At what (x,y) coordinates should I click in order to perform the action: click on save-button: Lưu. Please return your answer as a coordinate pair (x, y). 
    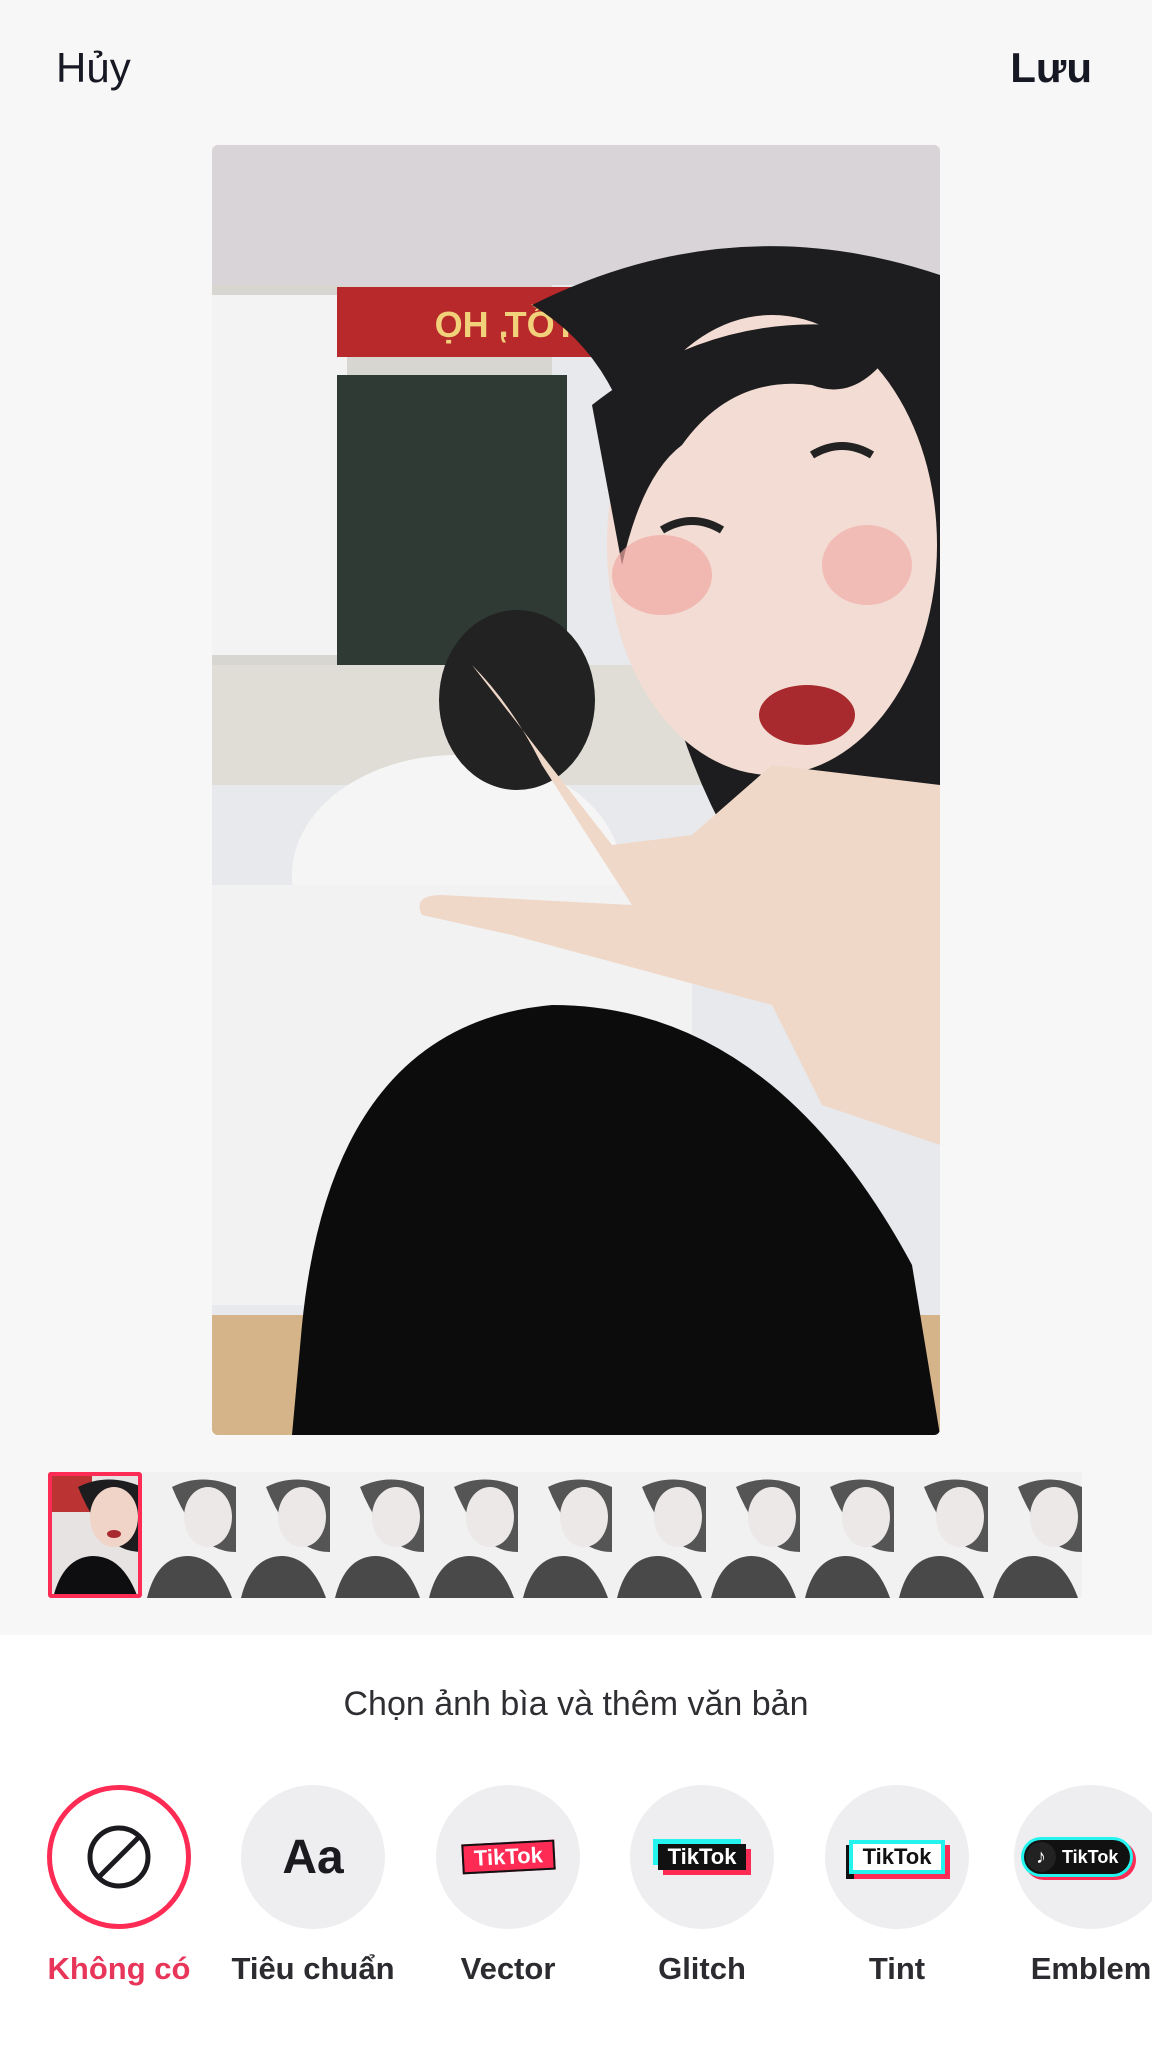
    Looking at the image, I should click on (1051, 68).